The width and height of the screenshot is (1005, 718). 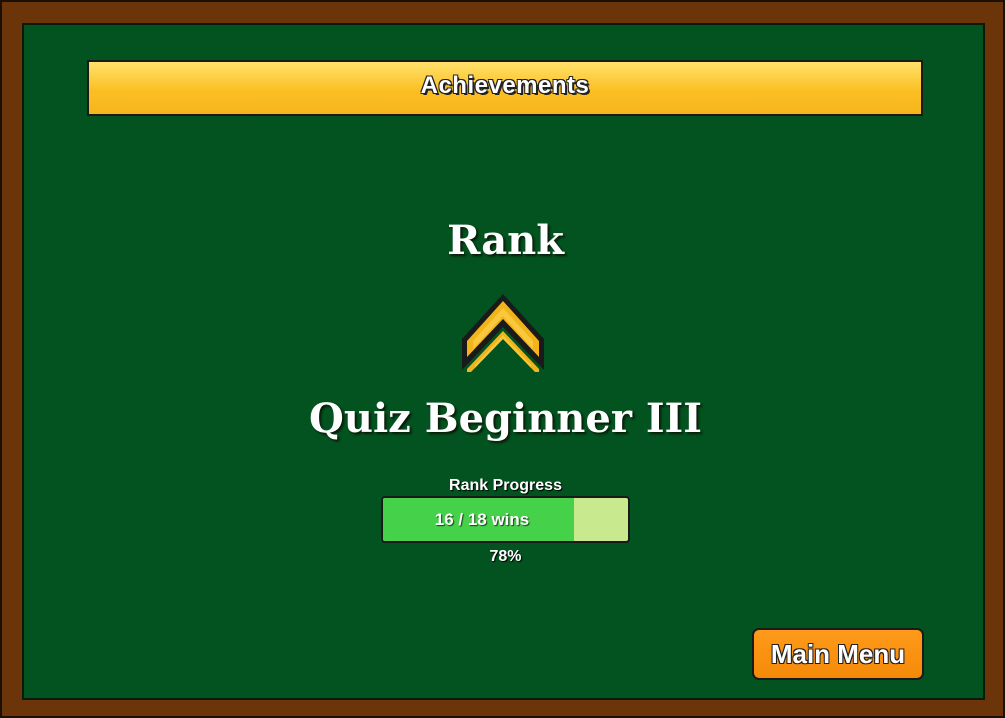 What do you see at coordinates (503, 331) in the screenshot?
I see `chevron-rank-insignia-icon` at bounding box center [503, 331].